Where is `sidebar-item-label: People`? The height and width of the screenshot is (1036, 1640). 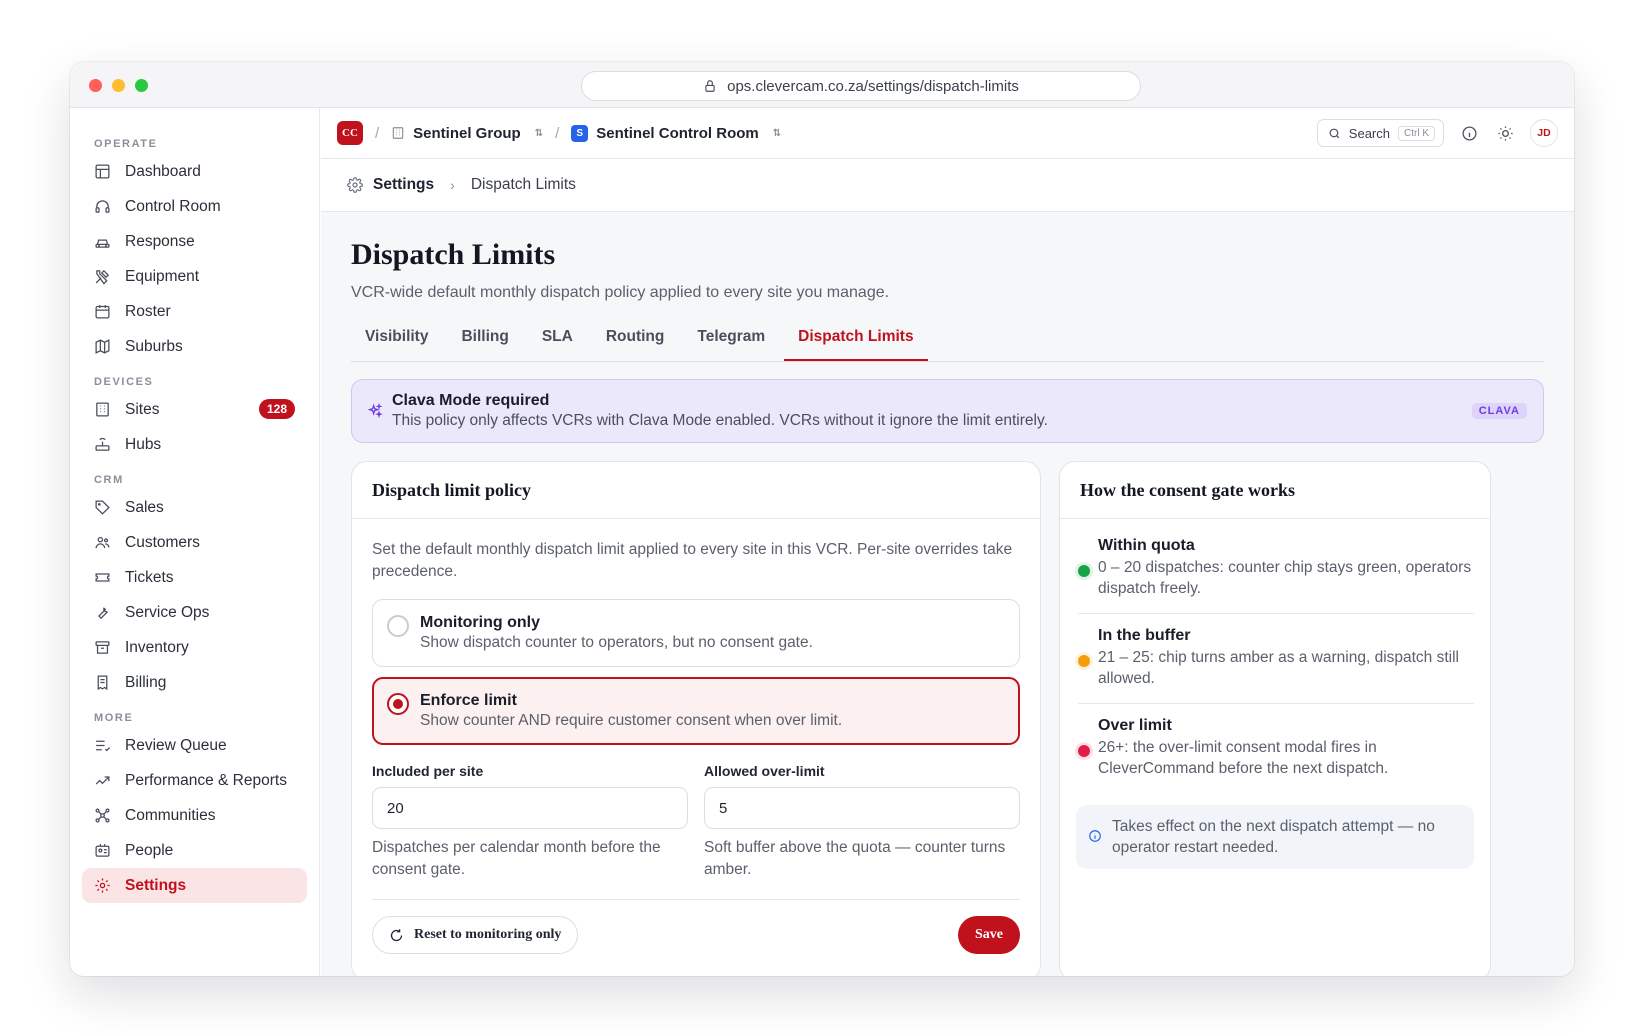 sidebar-item-label: People is located at coordinates (149, 850).